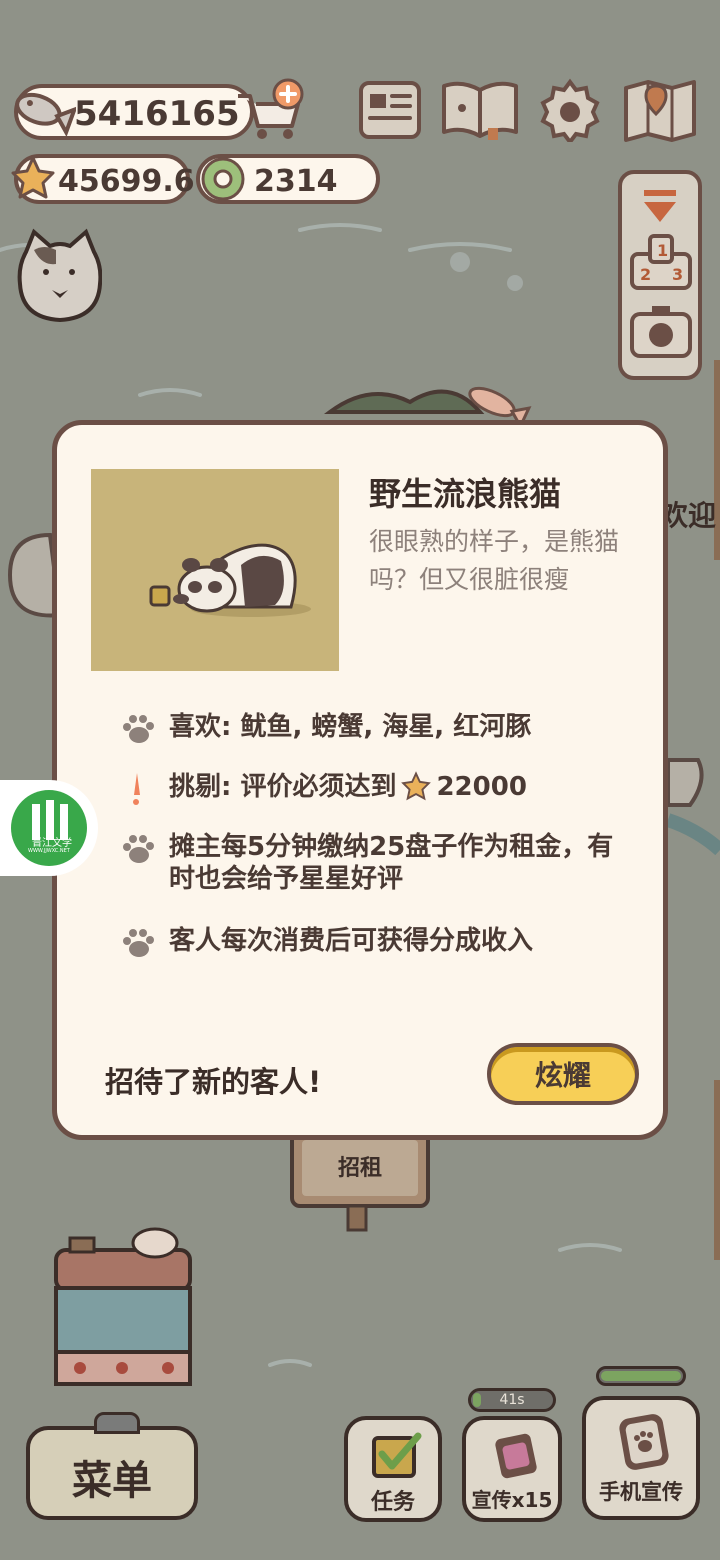 This screenshot has width=720, height=1560. I want to click on cart-plus-icon, so click(269, 109).